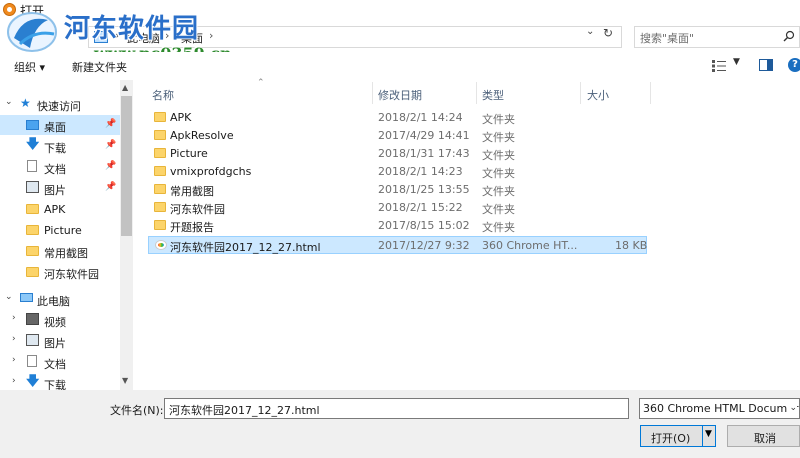 This screenshot has height=458, width=800. What do you see at coordinates (678, 436) in the screenshot?
I see `open-button: 打开(O) ▼` at bounding box center [678, 436].